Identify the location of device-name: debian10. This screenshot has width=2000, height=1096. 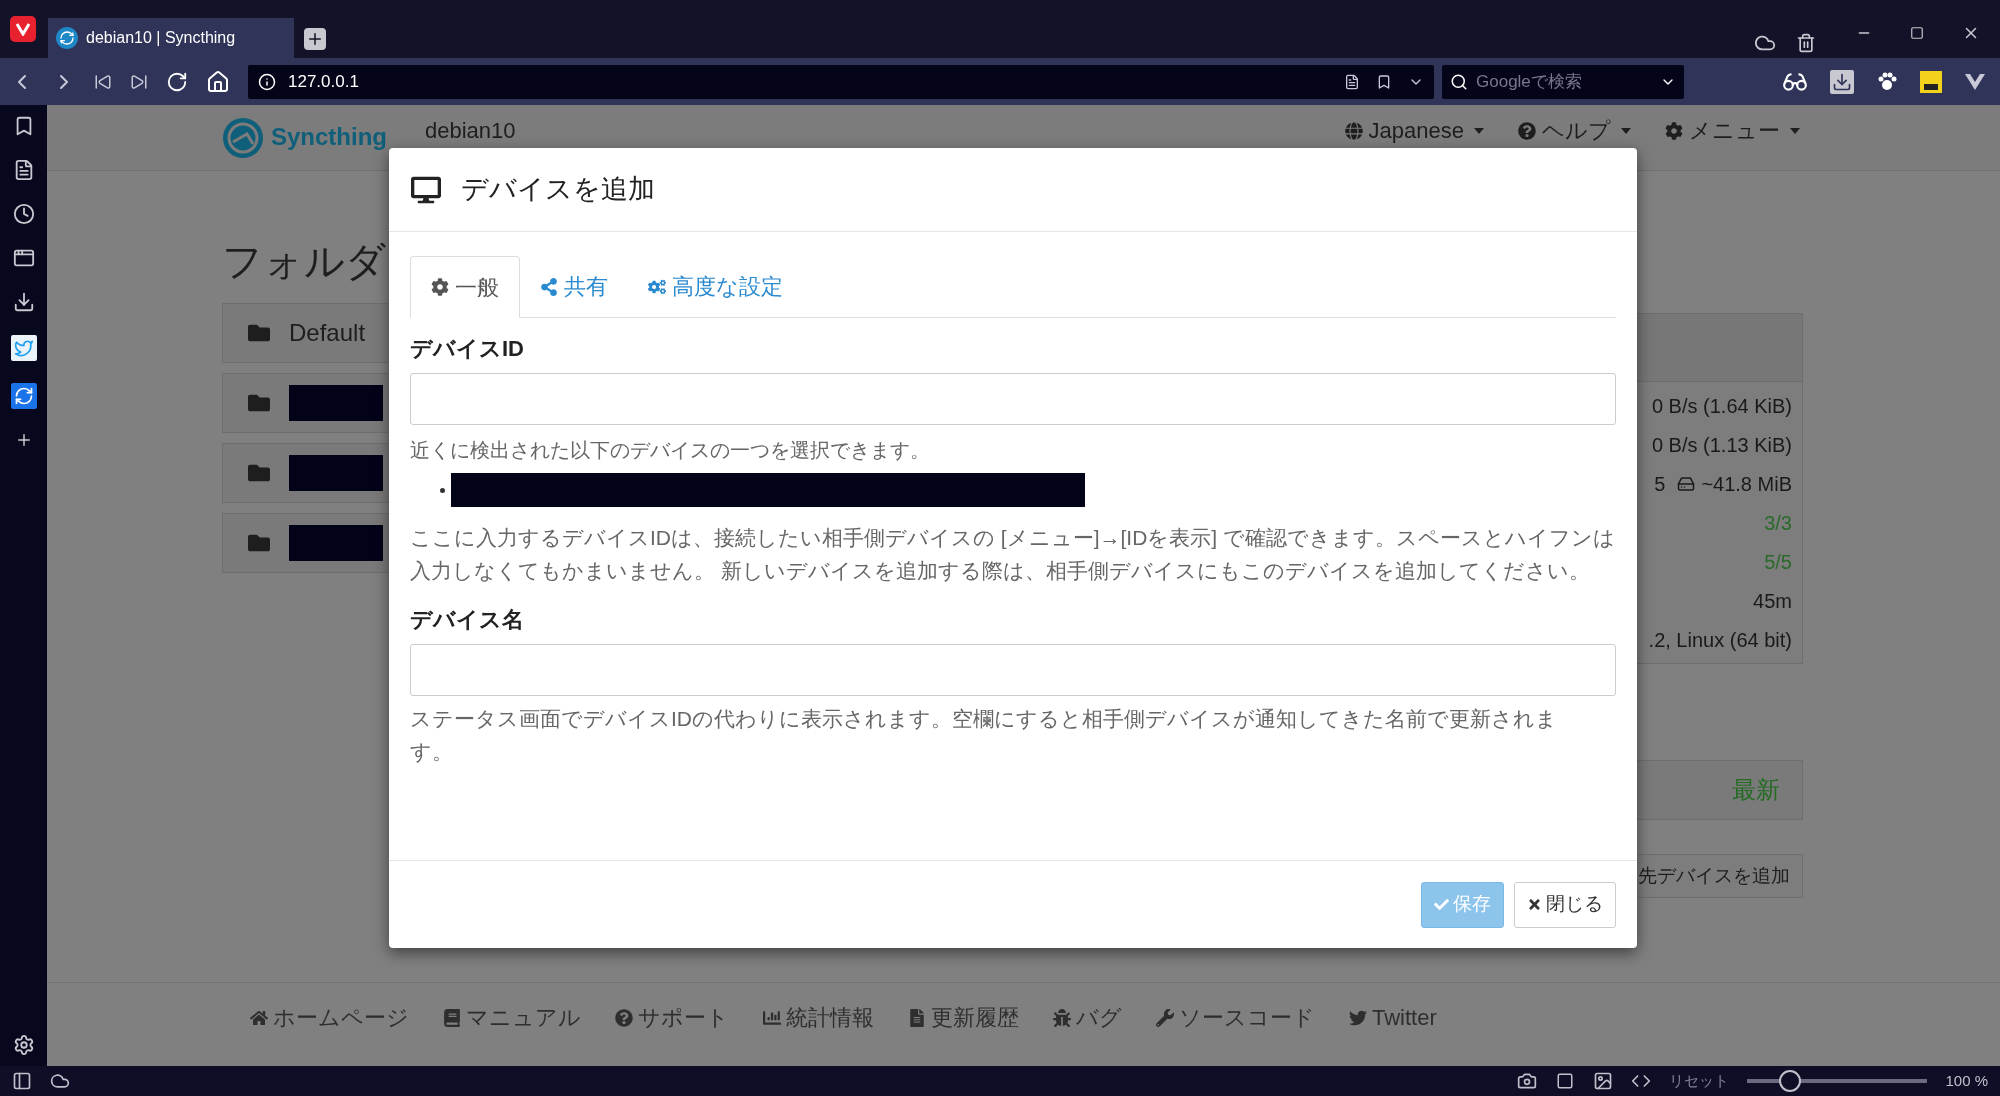
(470, 131).